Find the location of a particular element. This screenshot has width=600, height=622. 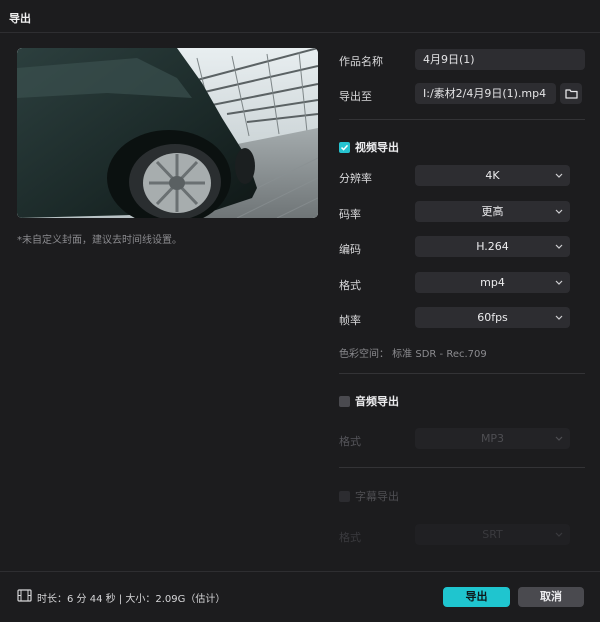

title-bar: 导出 is located at coordinates (300, 16).